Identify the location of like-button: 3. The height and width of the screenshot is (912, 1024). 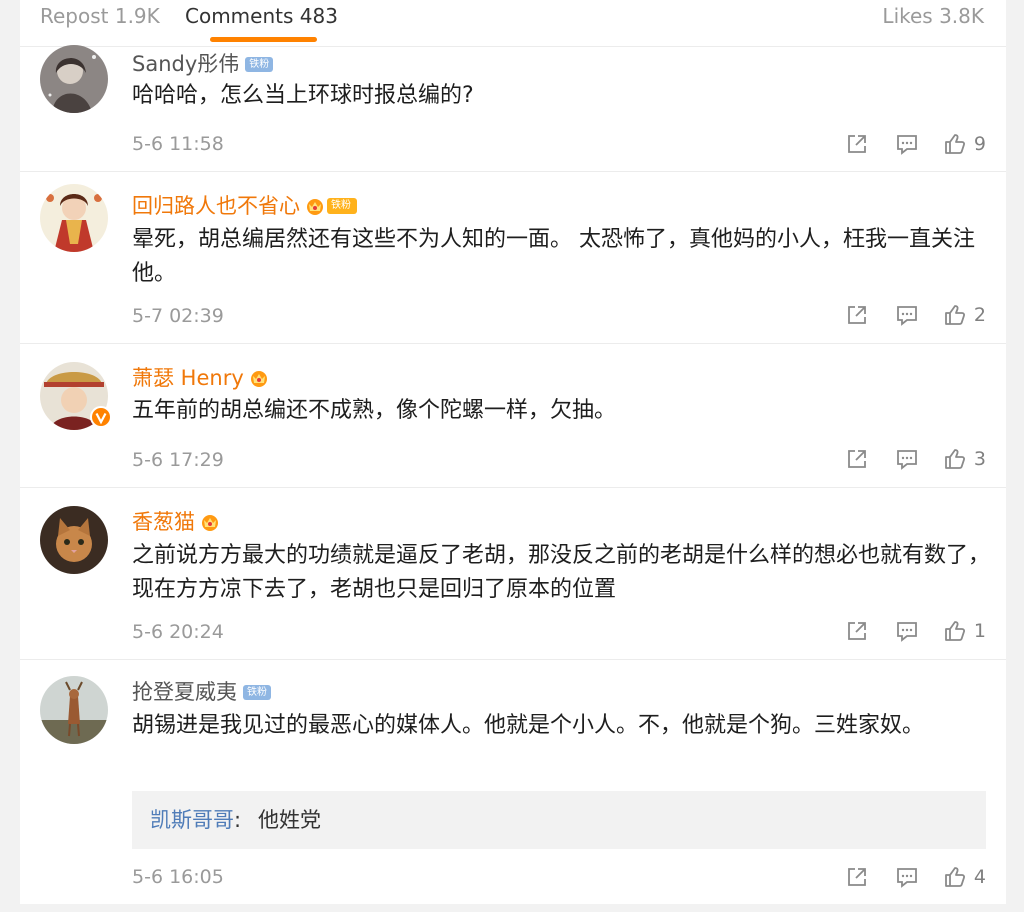
(965, 459).